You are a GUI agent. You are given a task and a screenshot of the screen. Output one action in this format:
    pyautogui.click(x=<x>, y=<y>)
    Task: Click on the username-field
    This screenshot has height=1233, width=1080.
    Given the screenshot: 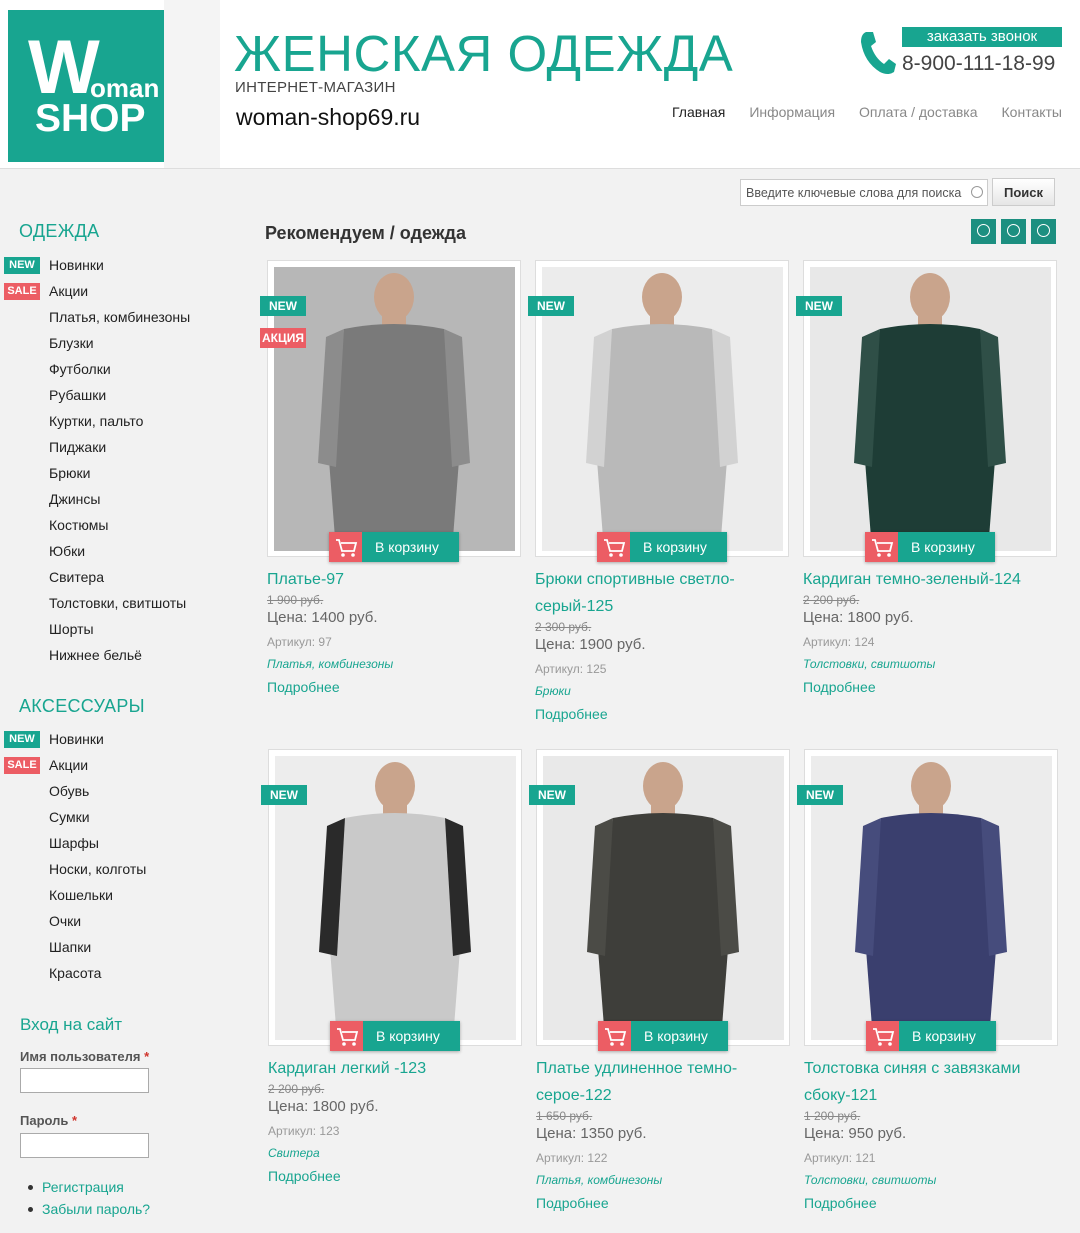 What is the action you would take?
    pyautogui.click(x=84, y=1080)
    